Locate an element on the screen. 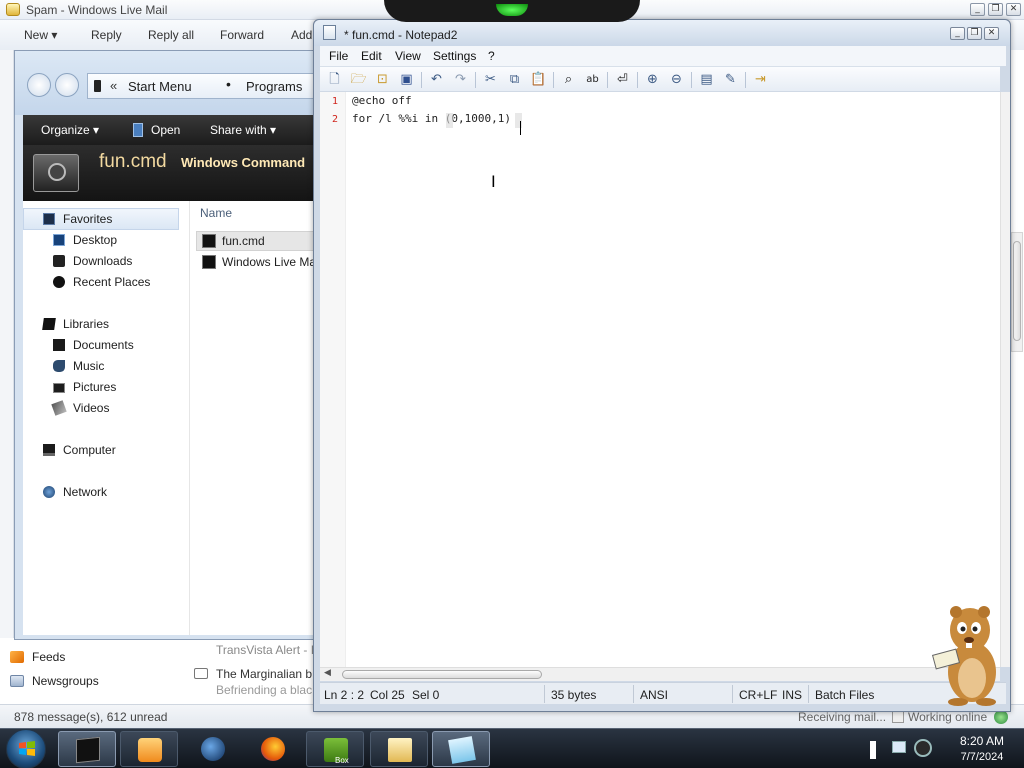  customize-schemes-icon: ✎ is located at coordinates (730, 79).